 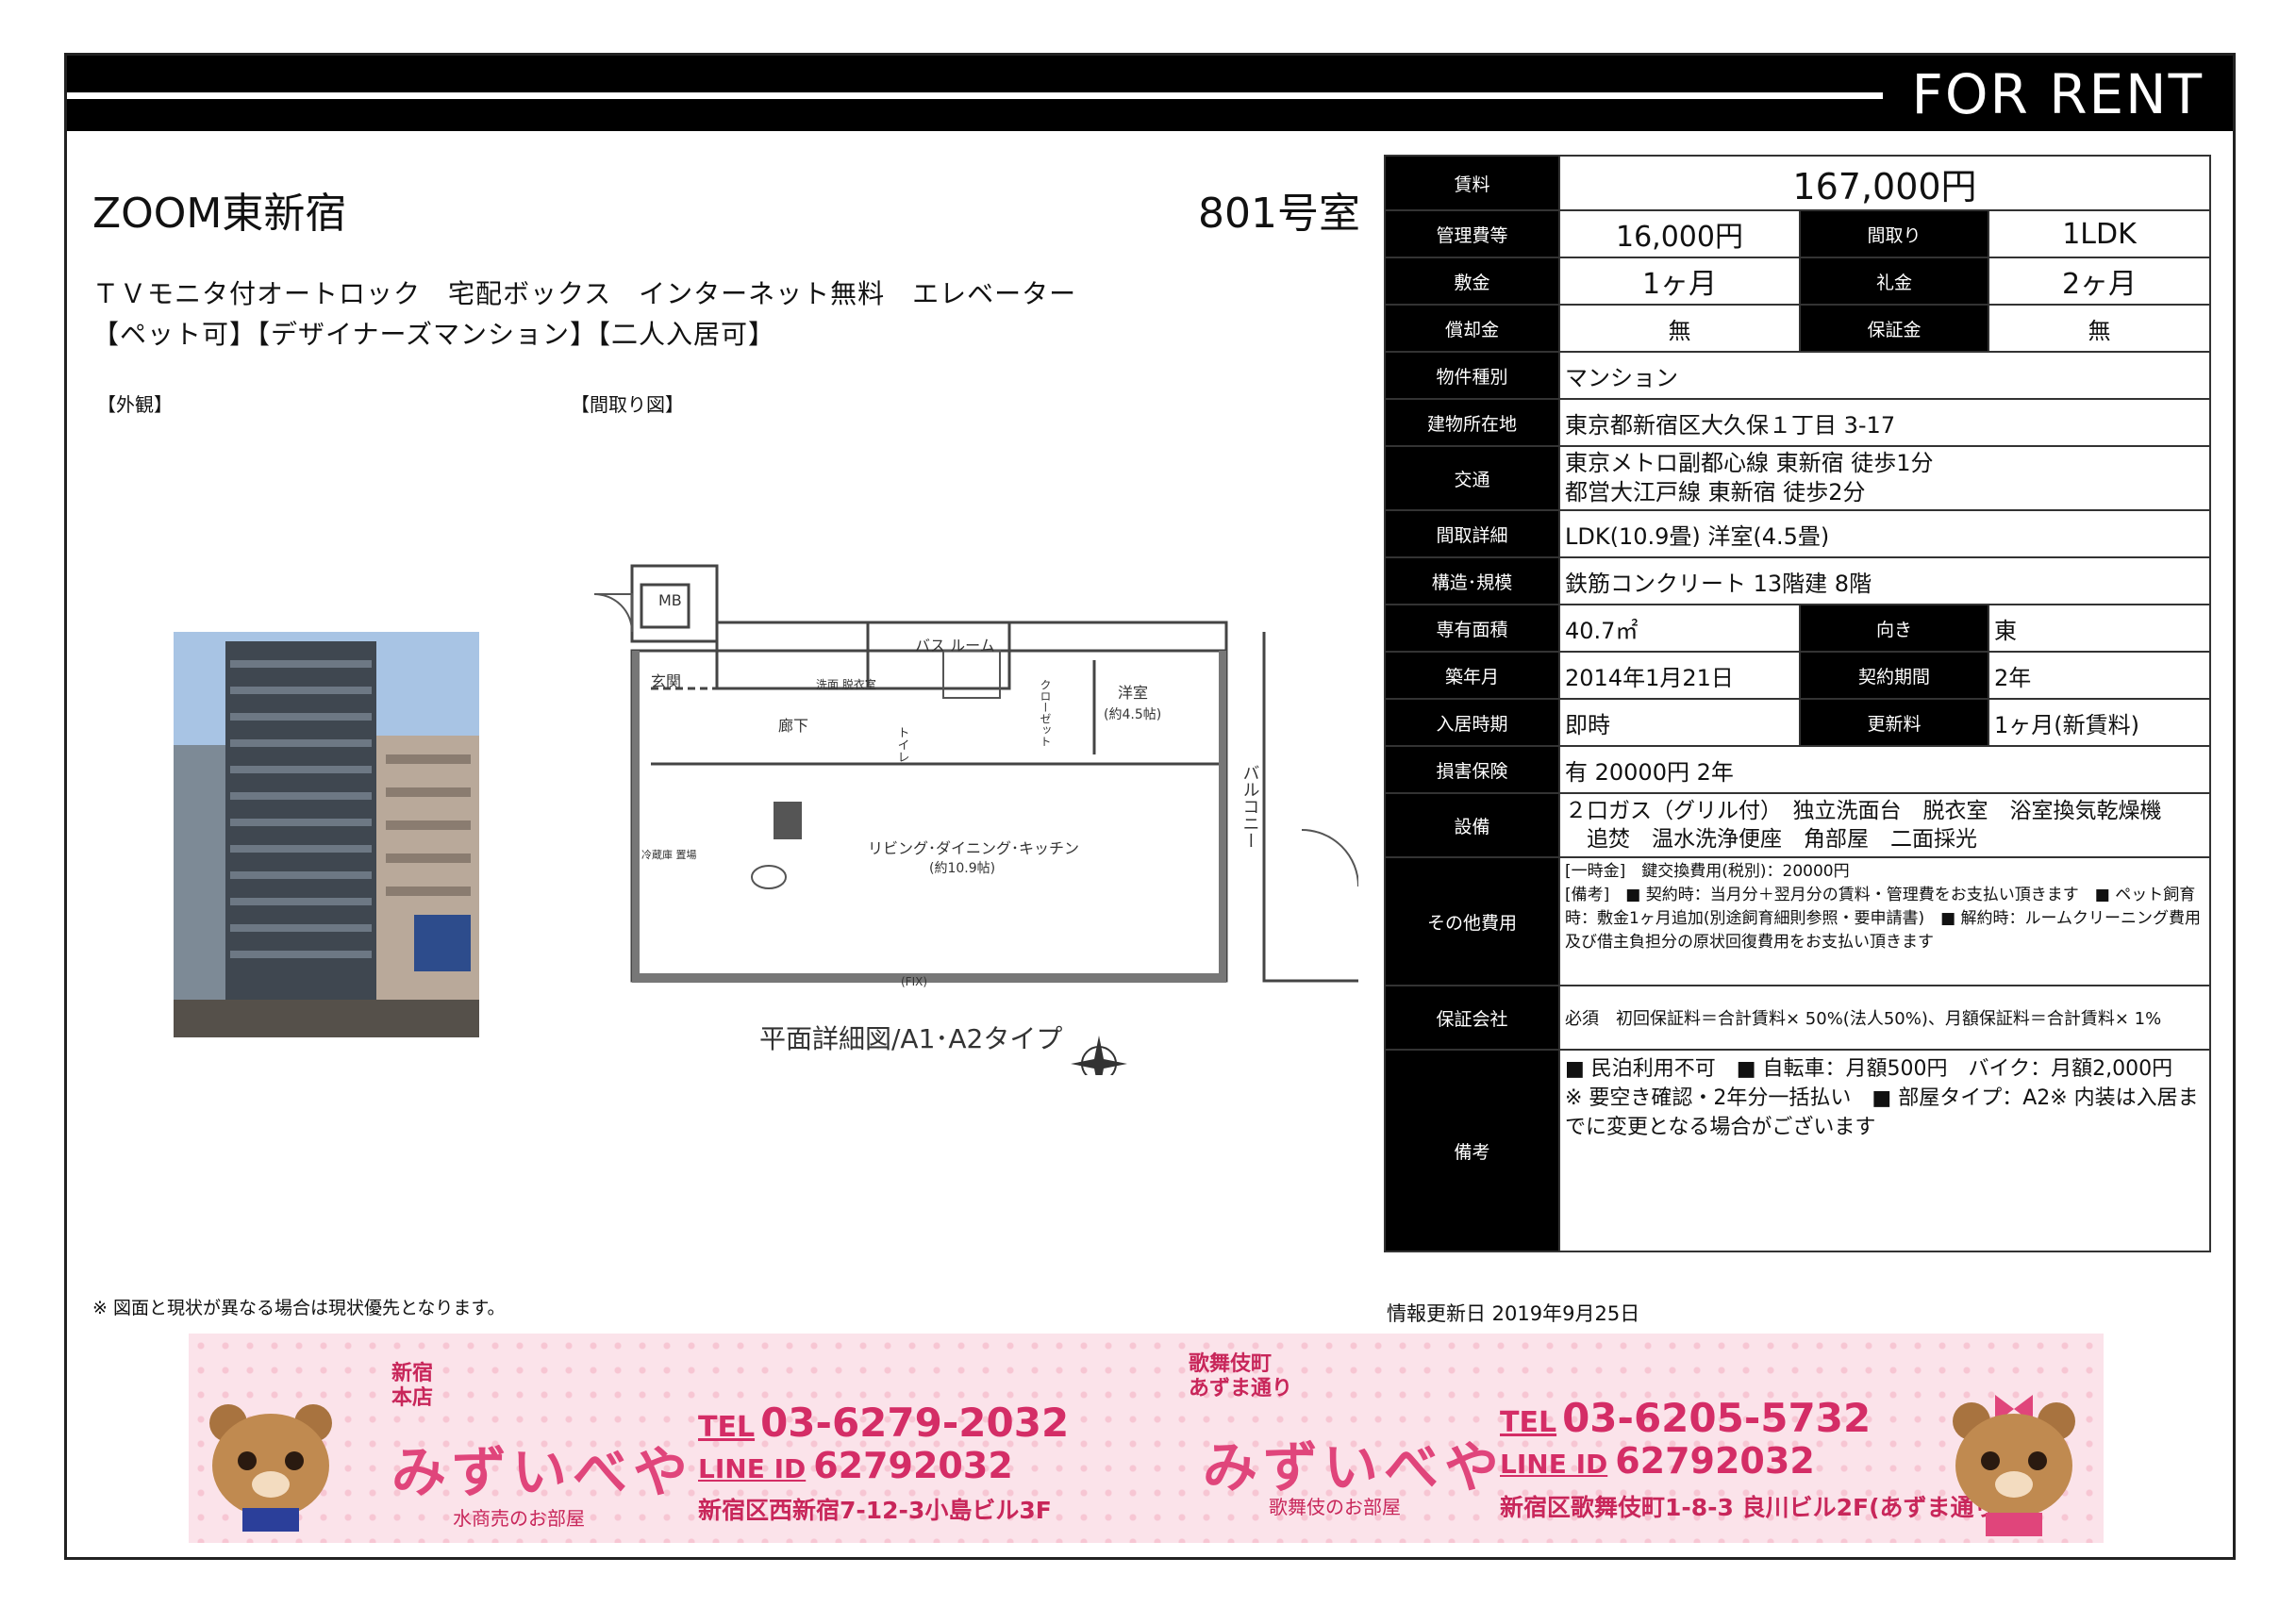 I want to click on direction-value: 東, so click(x=2099, y=628).